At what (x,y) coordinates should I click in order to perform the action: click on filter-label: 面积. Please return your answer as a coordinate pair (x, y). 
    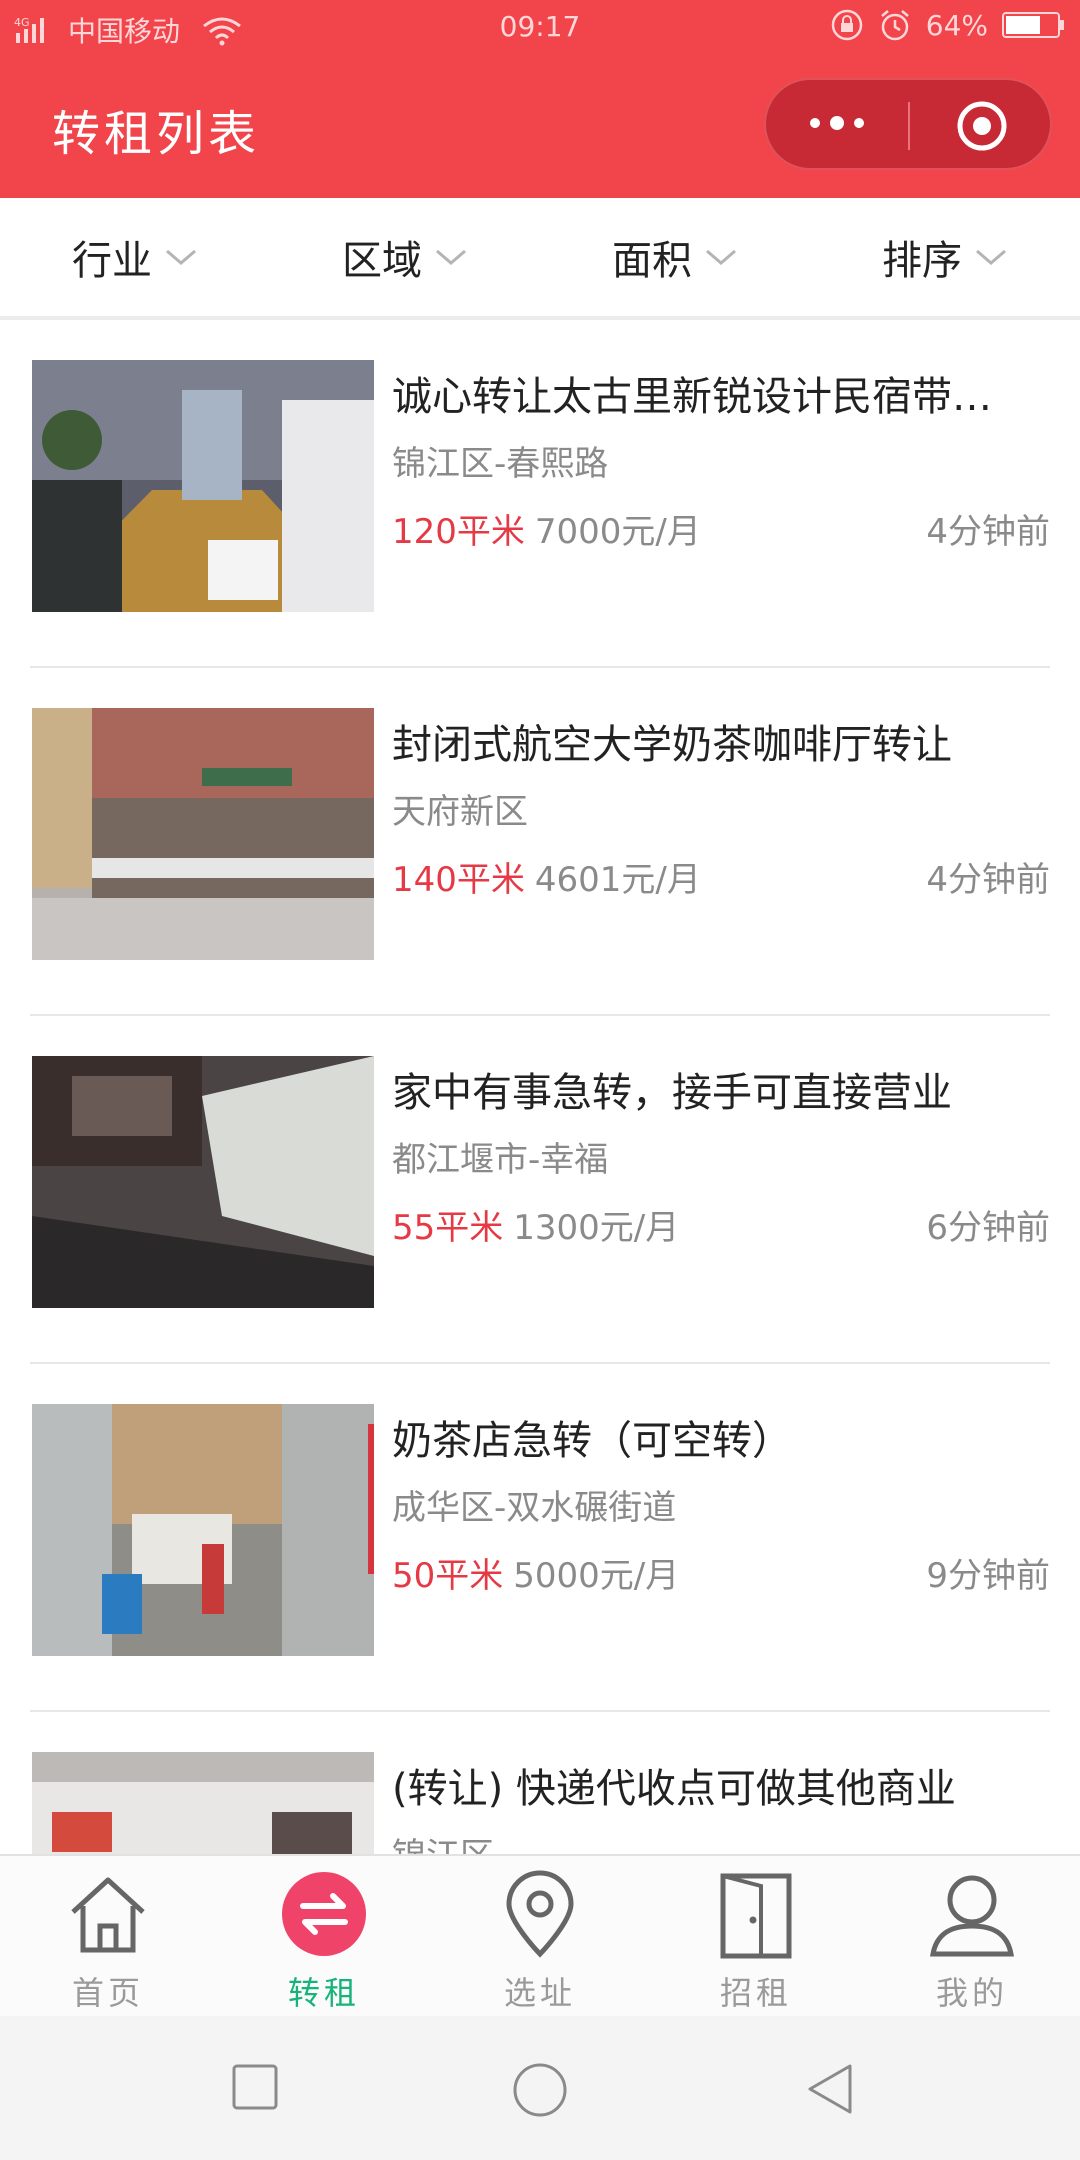
    Looking at the image, I should click on (652, 261).